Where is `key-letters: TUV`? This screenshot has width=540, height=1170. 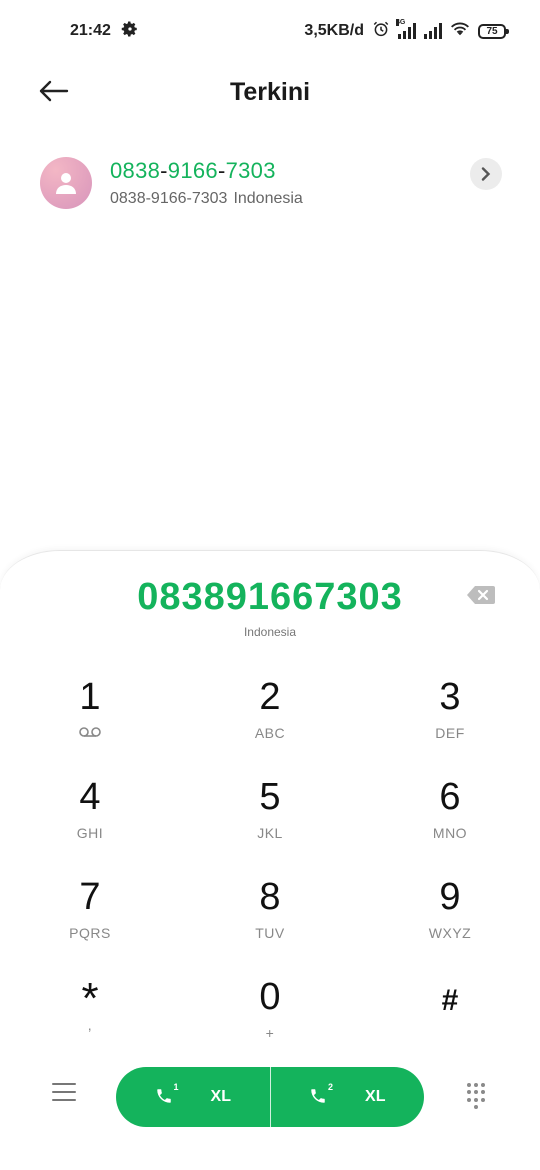
key-letters: TUV is located at coordinates (270, 933).